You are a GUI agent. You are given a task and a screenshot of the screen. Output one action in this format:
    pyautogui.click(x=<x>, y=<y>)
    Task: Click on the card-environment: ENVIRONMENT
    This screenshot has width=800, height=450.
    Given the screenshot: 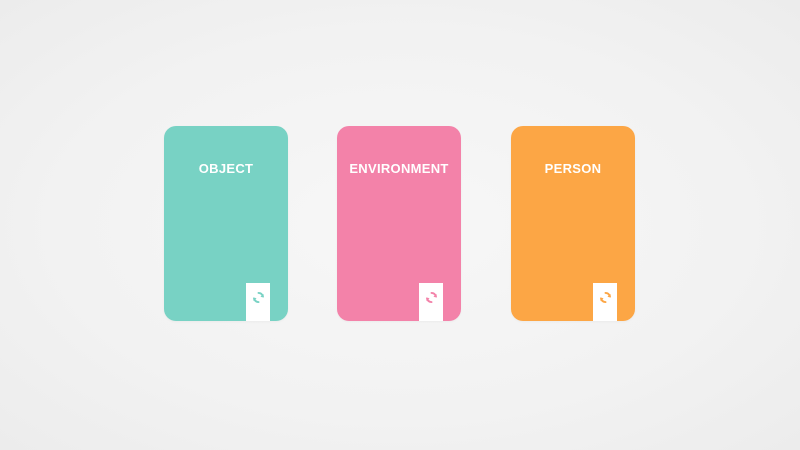 What is the action you would take?
    pyautogui.click(x=399, y=223)
    